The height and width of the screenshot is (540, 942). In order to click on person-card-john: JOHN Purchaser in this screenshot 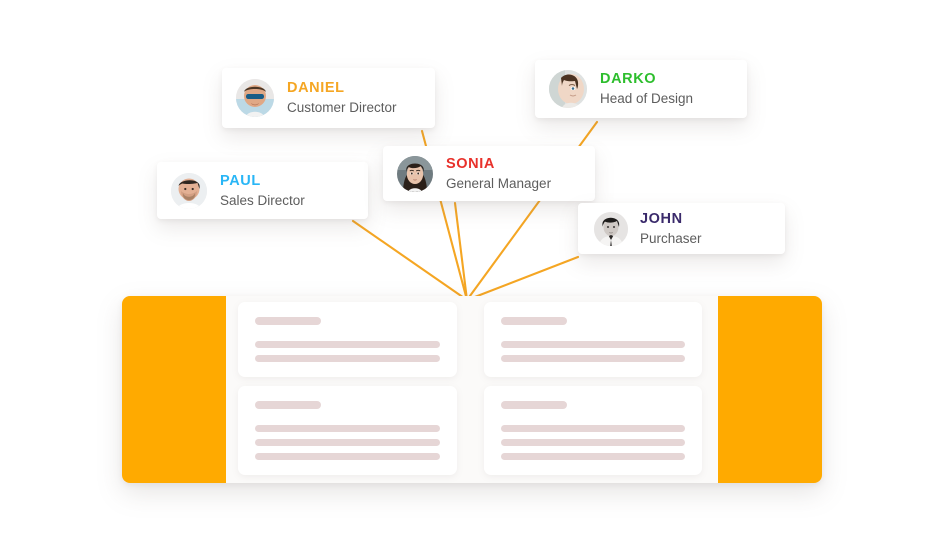, I will do `click(681, 228)`.